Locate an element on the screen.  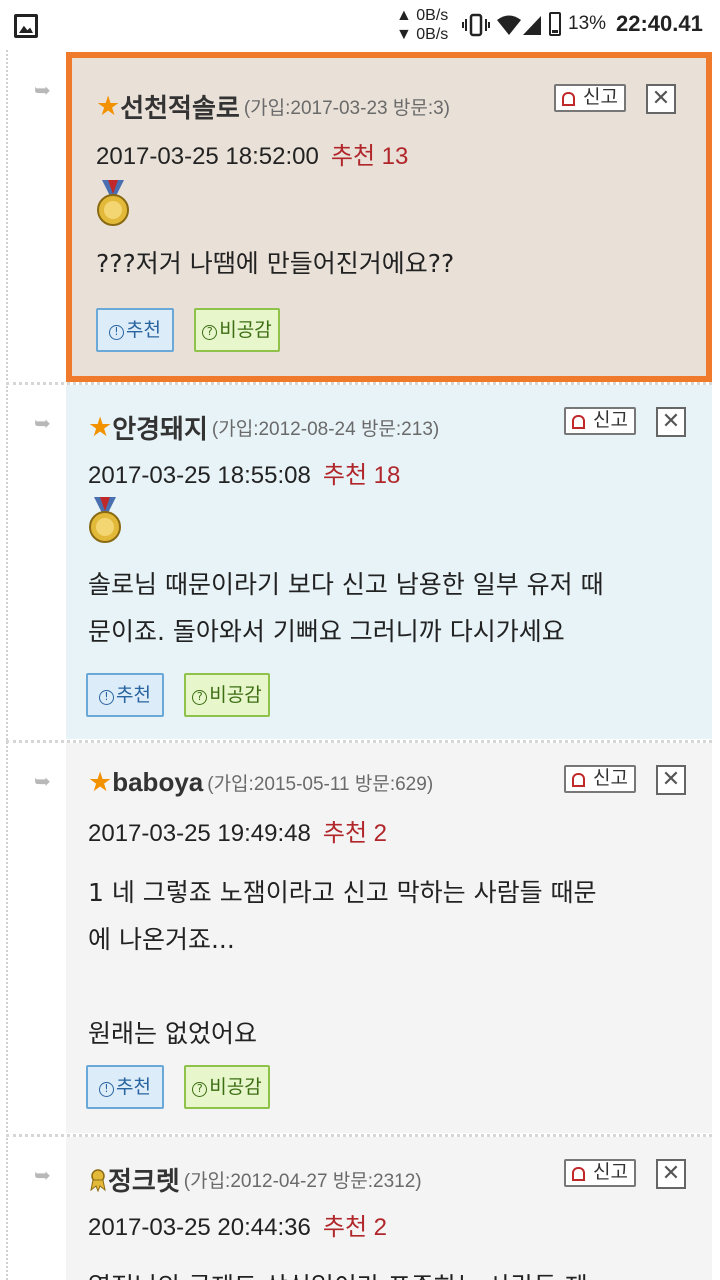
author-meta: (가입:2015-05-11 방문:629) is located at coordinates (320, 784).